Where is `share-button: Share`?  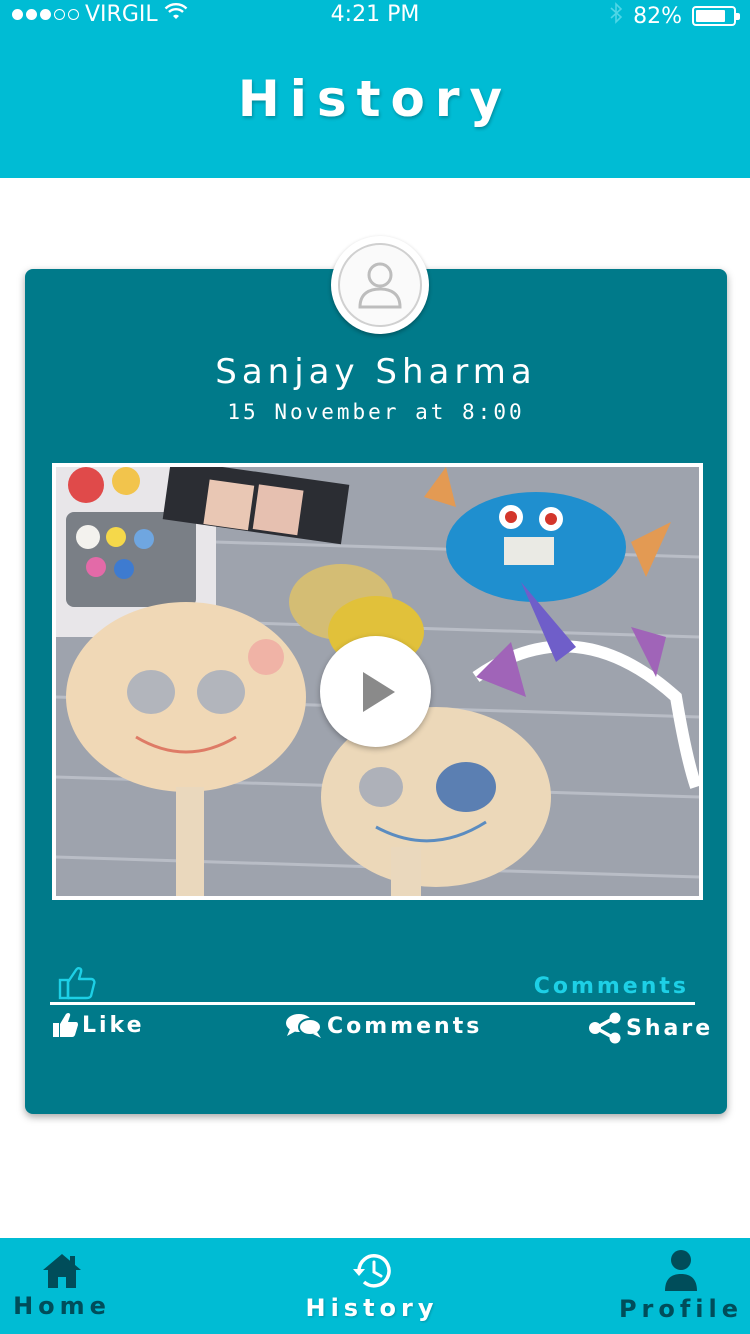
share-button: Share is located at coordinates (650, 1028).